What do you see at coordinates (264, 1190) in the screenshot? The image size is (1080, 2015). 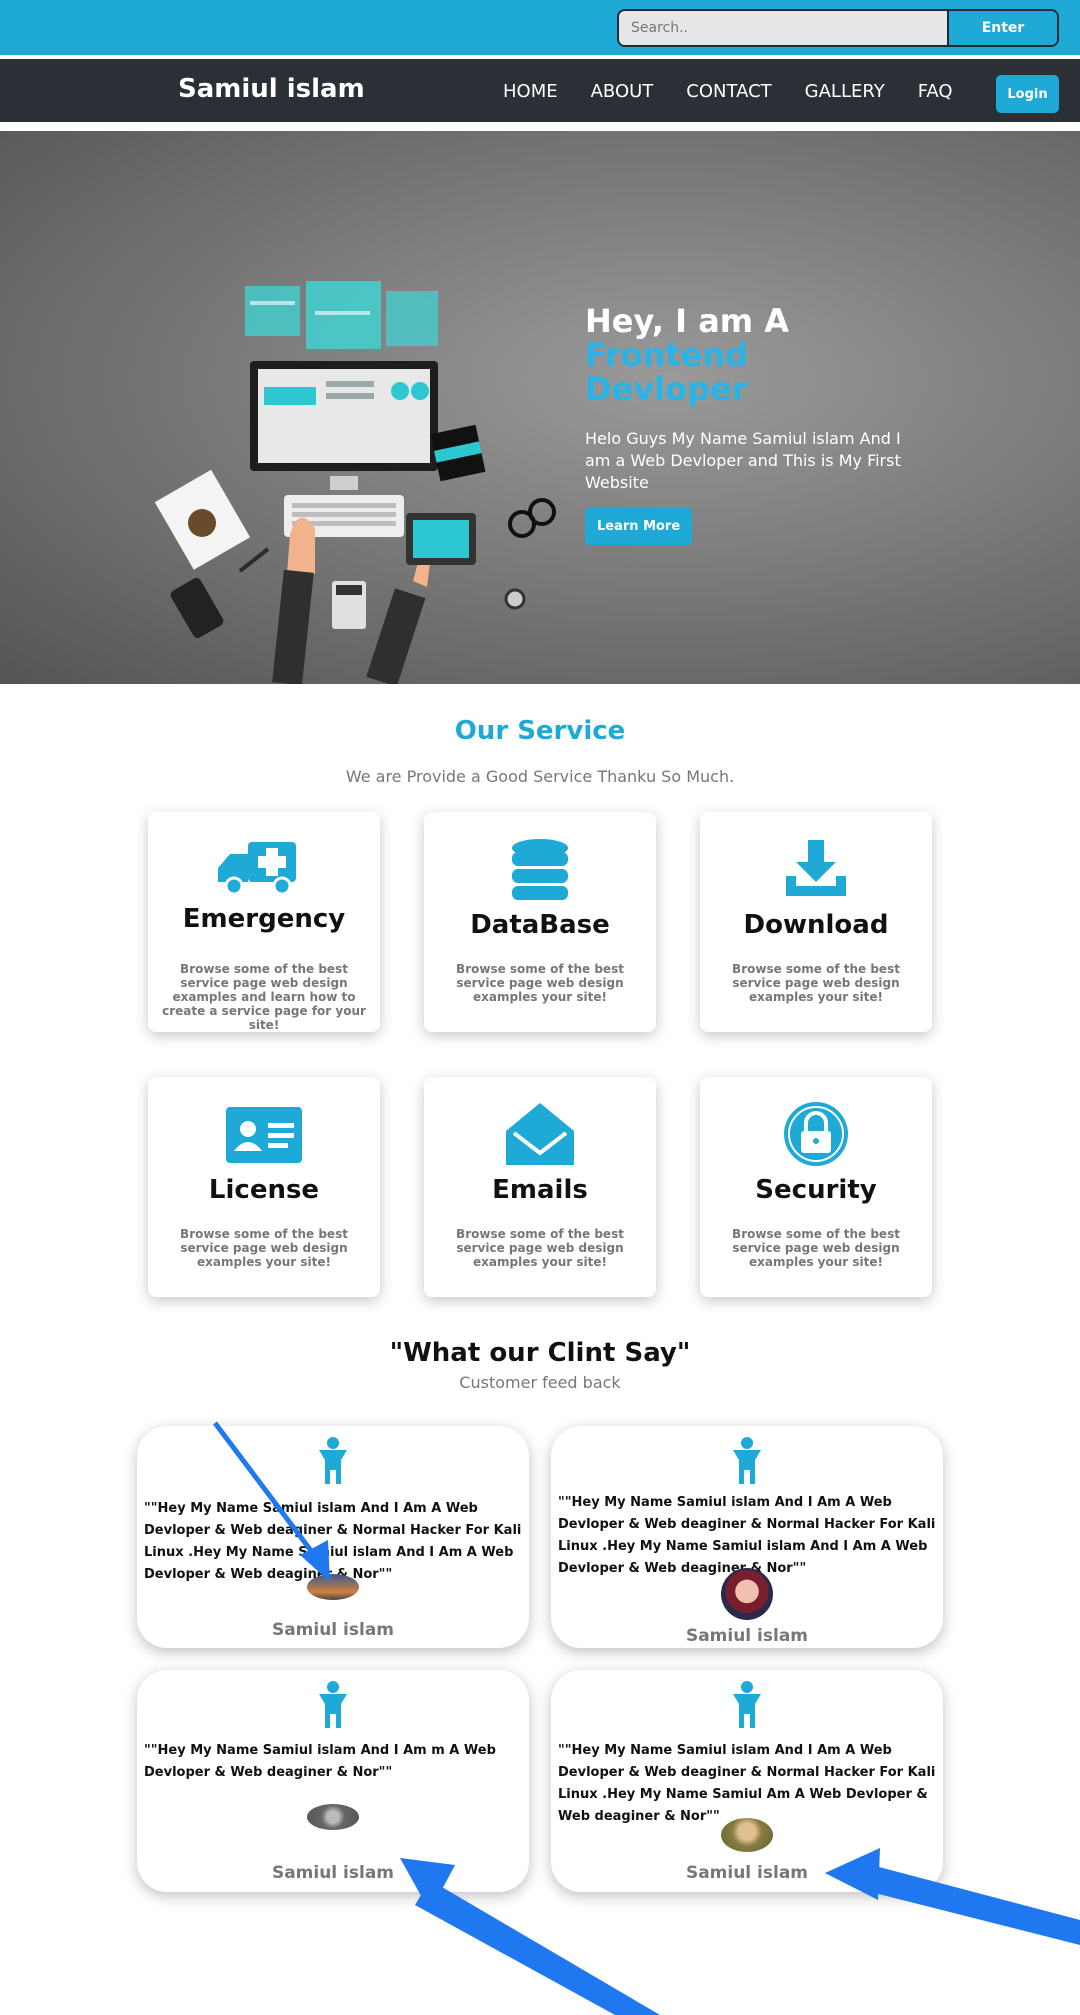 I see `service-card-title: License` at bounding box center [264, 1190].